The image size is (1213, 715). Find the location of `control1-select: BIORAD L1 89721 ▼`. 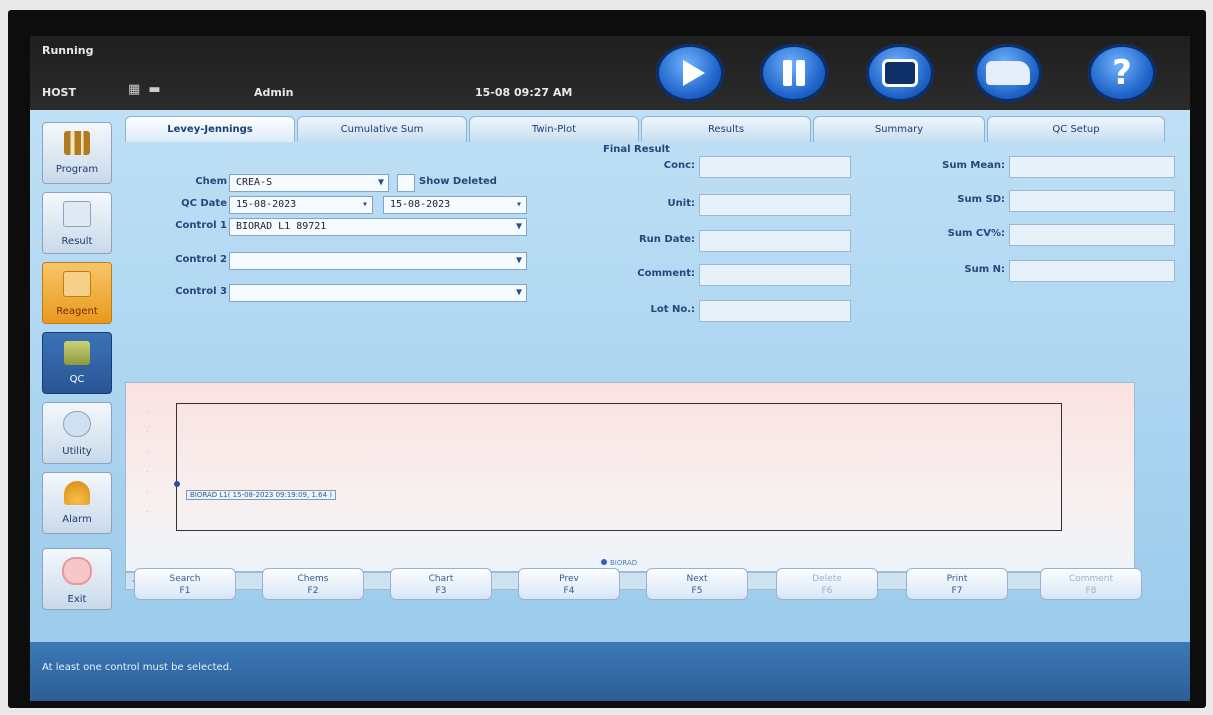

control1-select: BIORAD L1 89721 ▼ is located at coordinates (378, 227).